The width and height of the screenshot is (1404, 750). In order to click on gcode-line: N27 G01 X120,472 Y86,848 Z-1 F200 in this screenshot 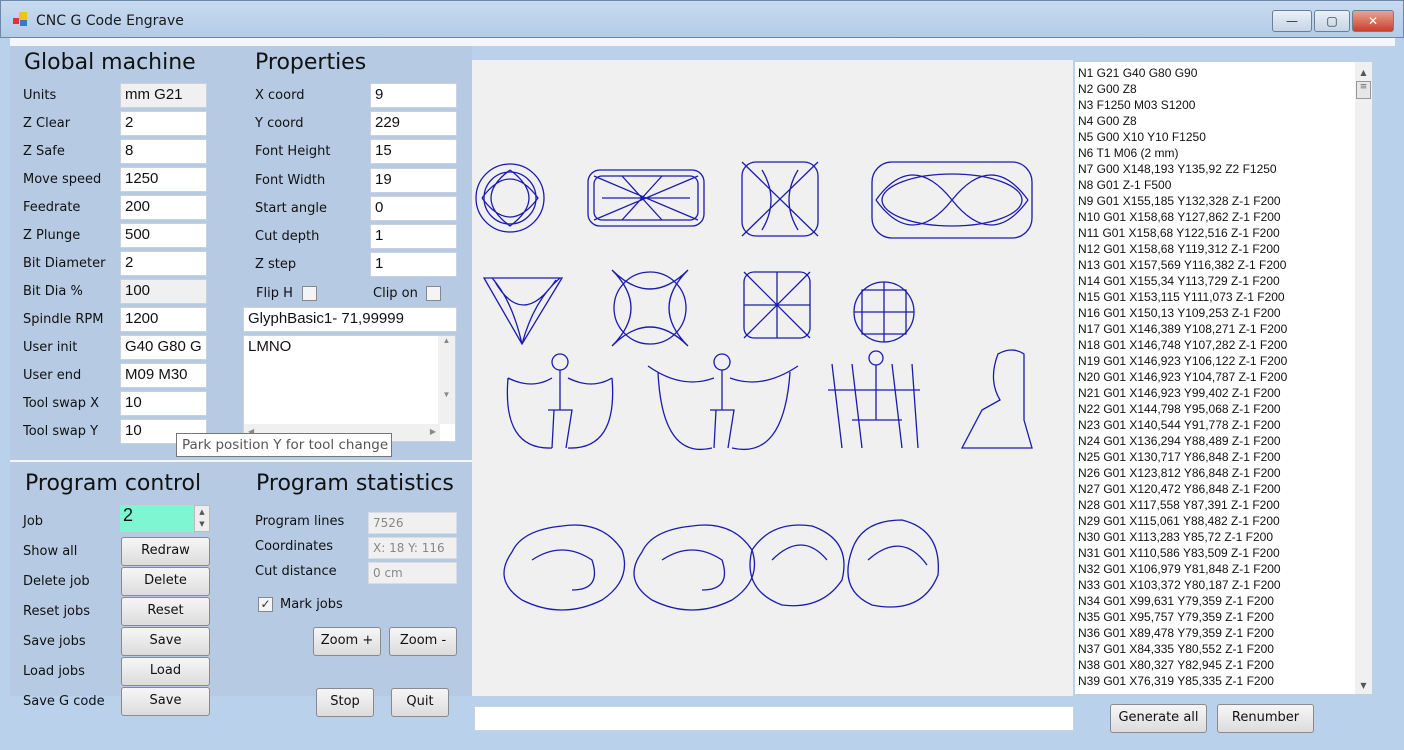, I will do `click(1216, 489)`.